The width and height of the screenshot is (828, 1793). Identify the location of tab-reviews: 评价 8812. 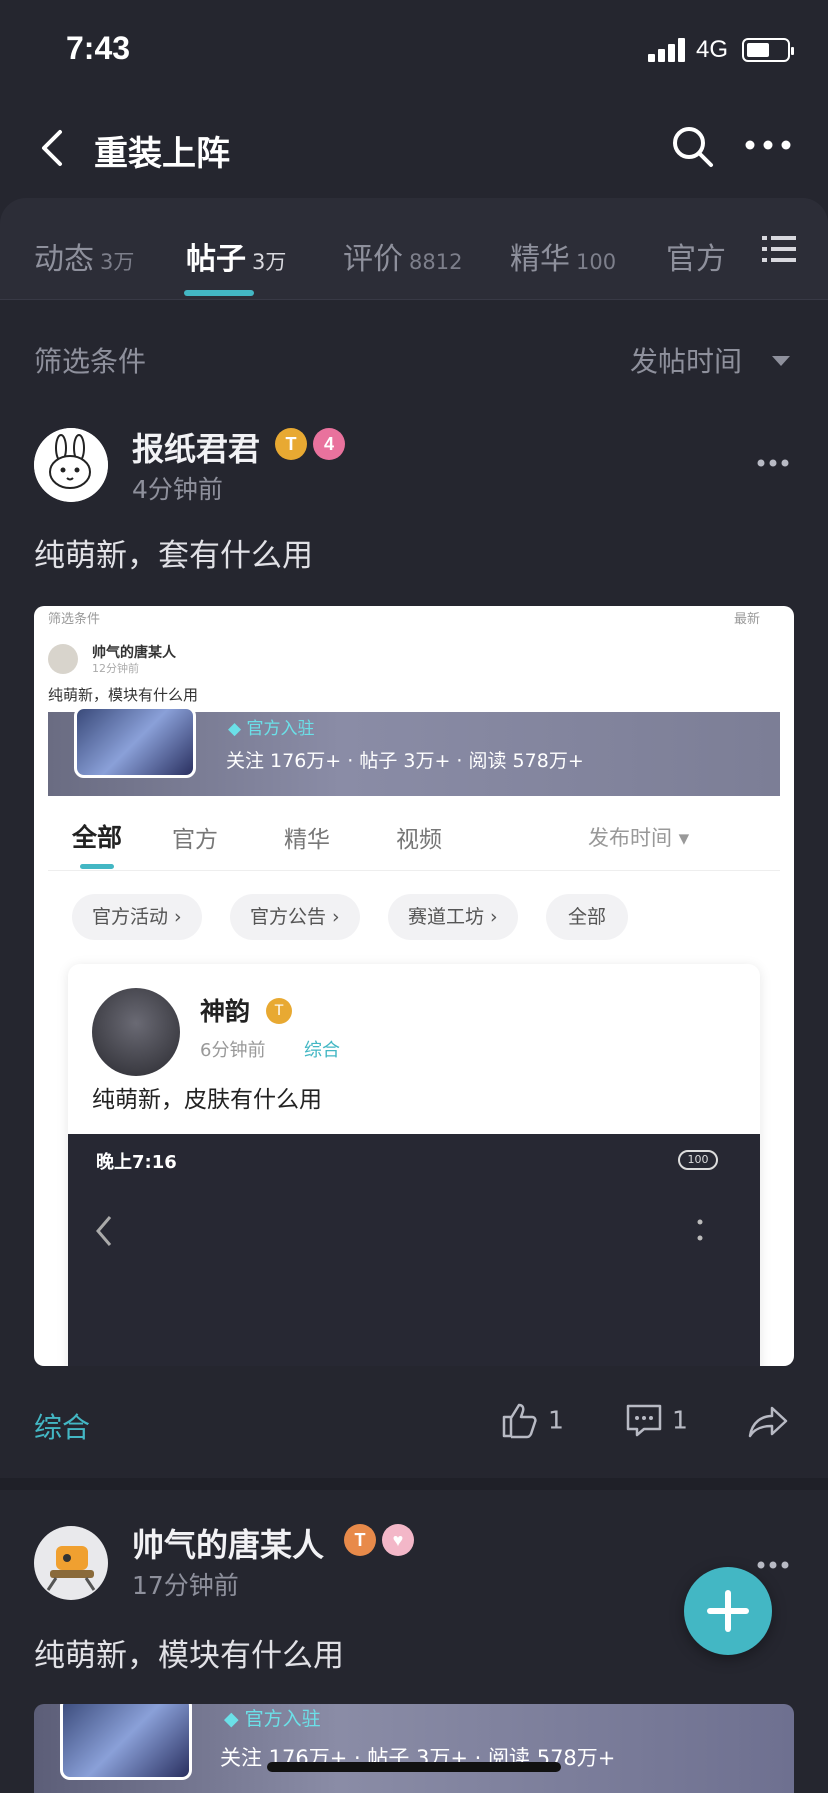
(402, 256).